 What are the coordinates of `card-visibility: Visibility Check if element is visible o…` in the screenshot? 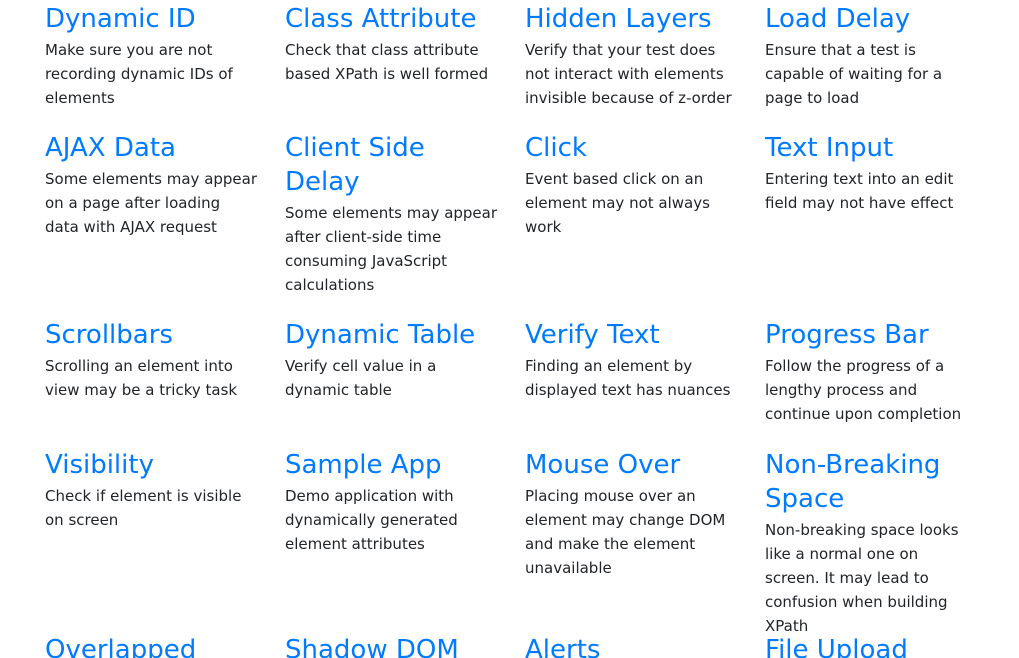 It's located at (151, 490).